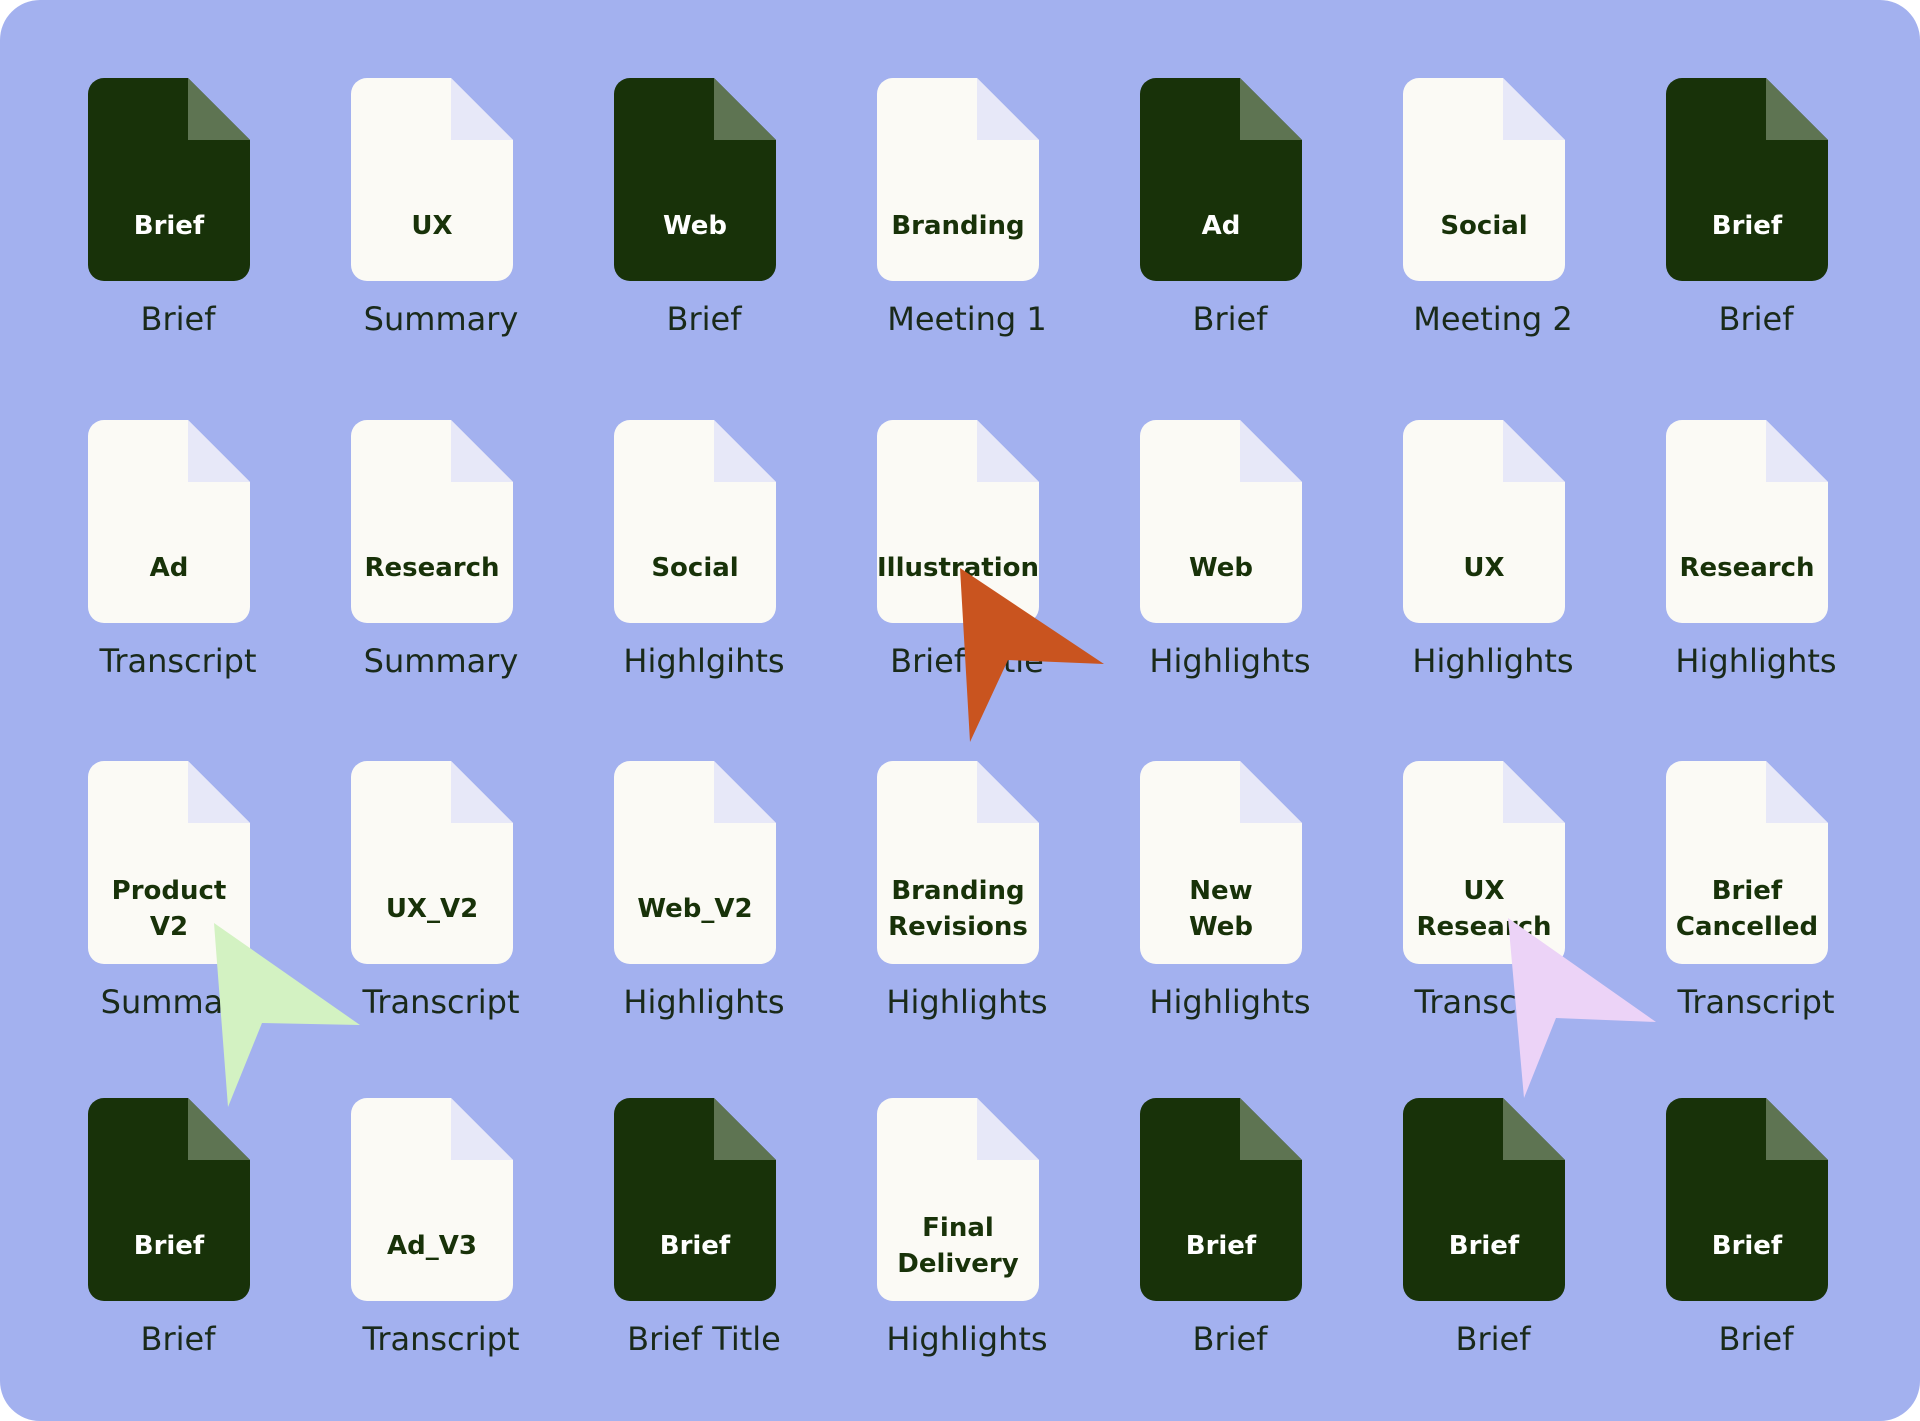 This screenshot has width=1920, height=1421. I want to click on file-name: Brief Title, so click(967, 661).